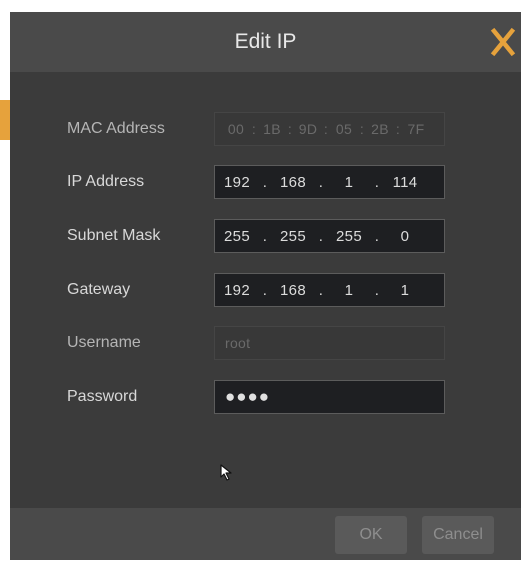  I want to click on ok-button: OK, so click(371, 535).